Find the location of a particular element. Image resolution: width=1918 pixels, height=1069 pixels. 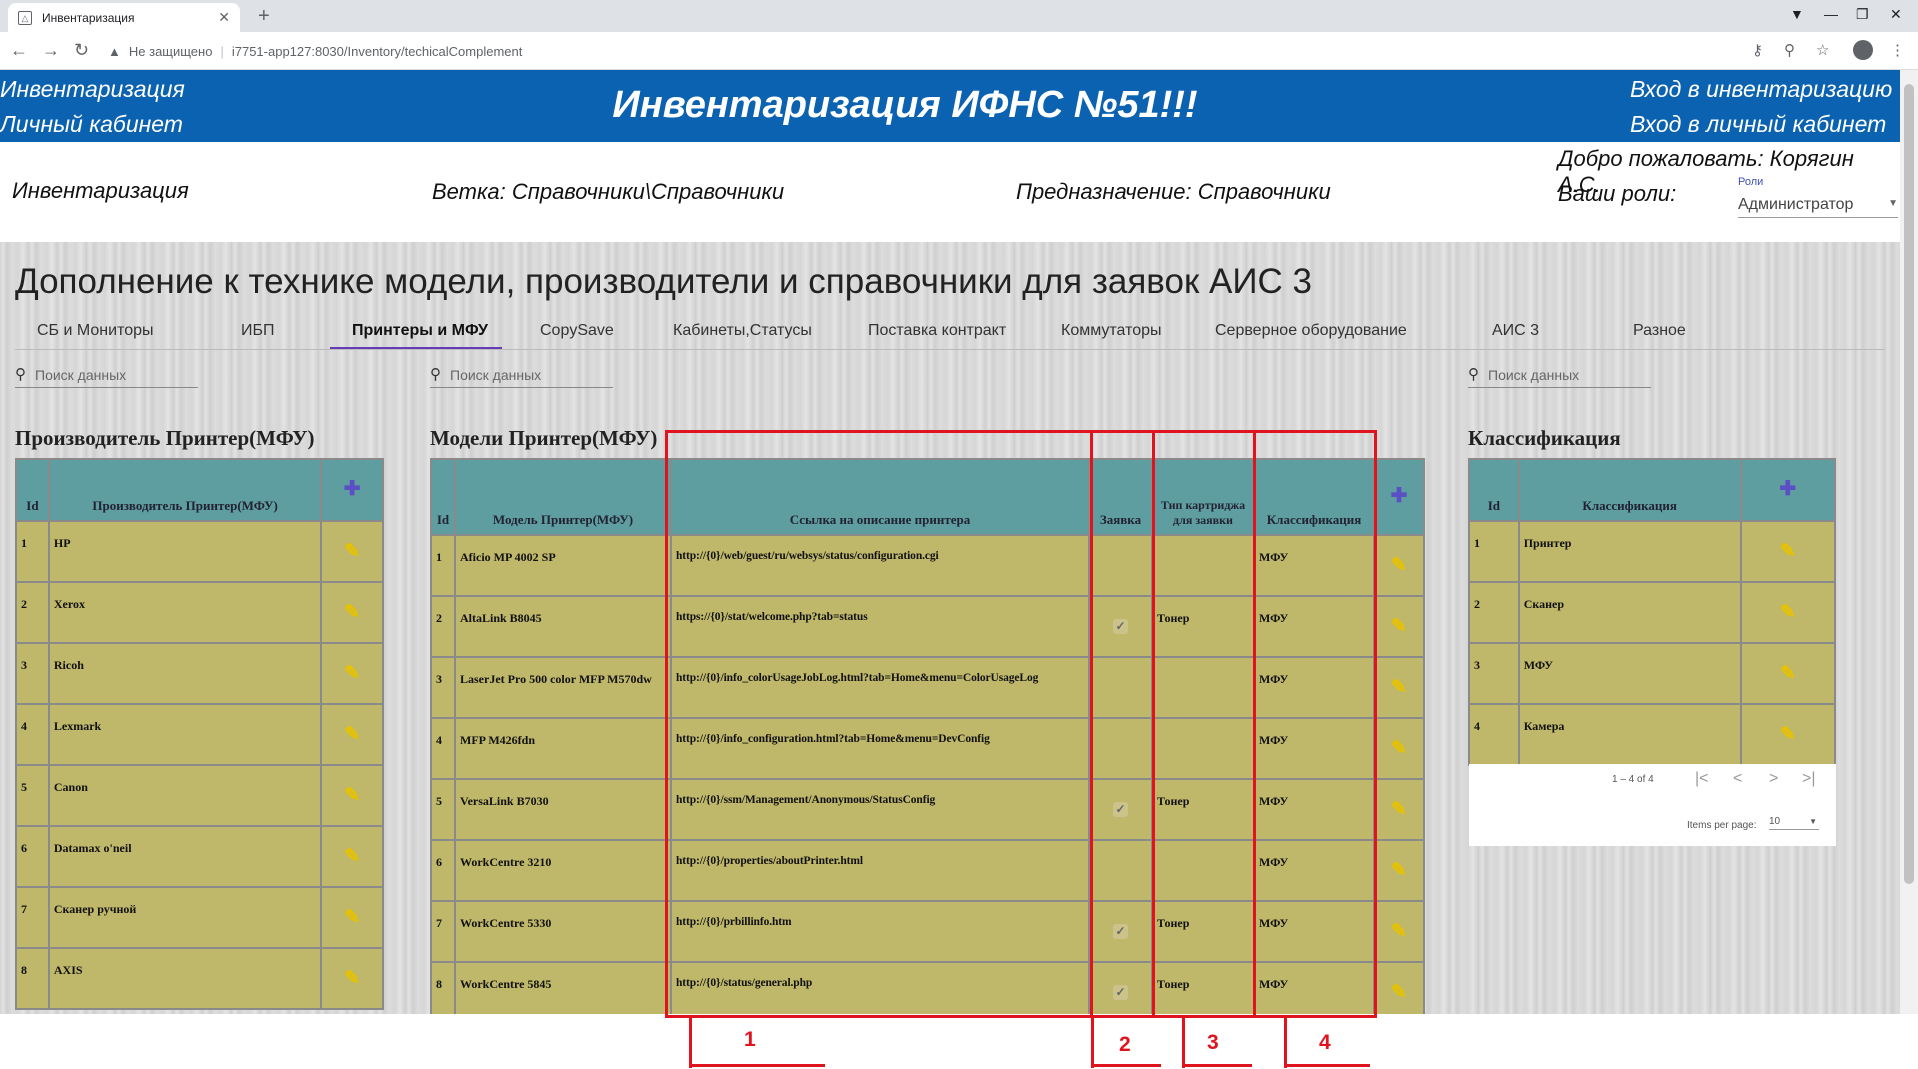

pencil-icon: ✎ is located at coordinates (352, 917).